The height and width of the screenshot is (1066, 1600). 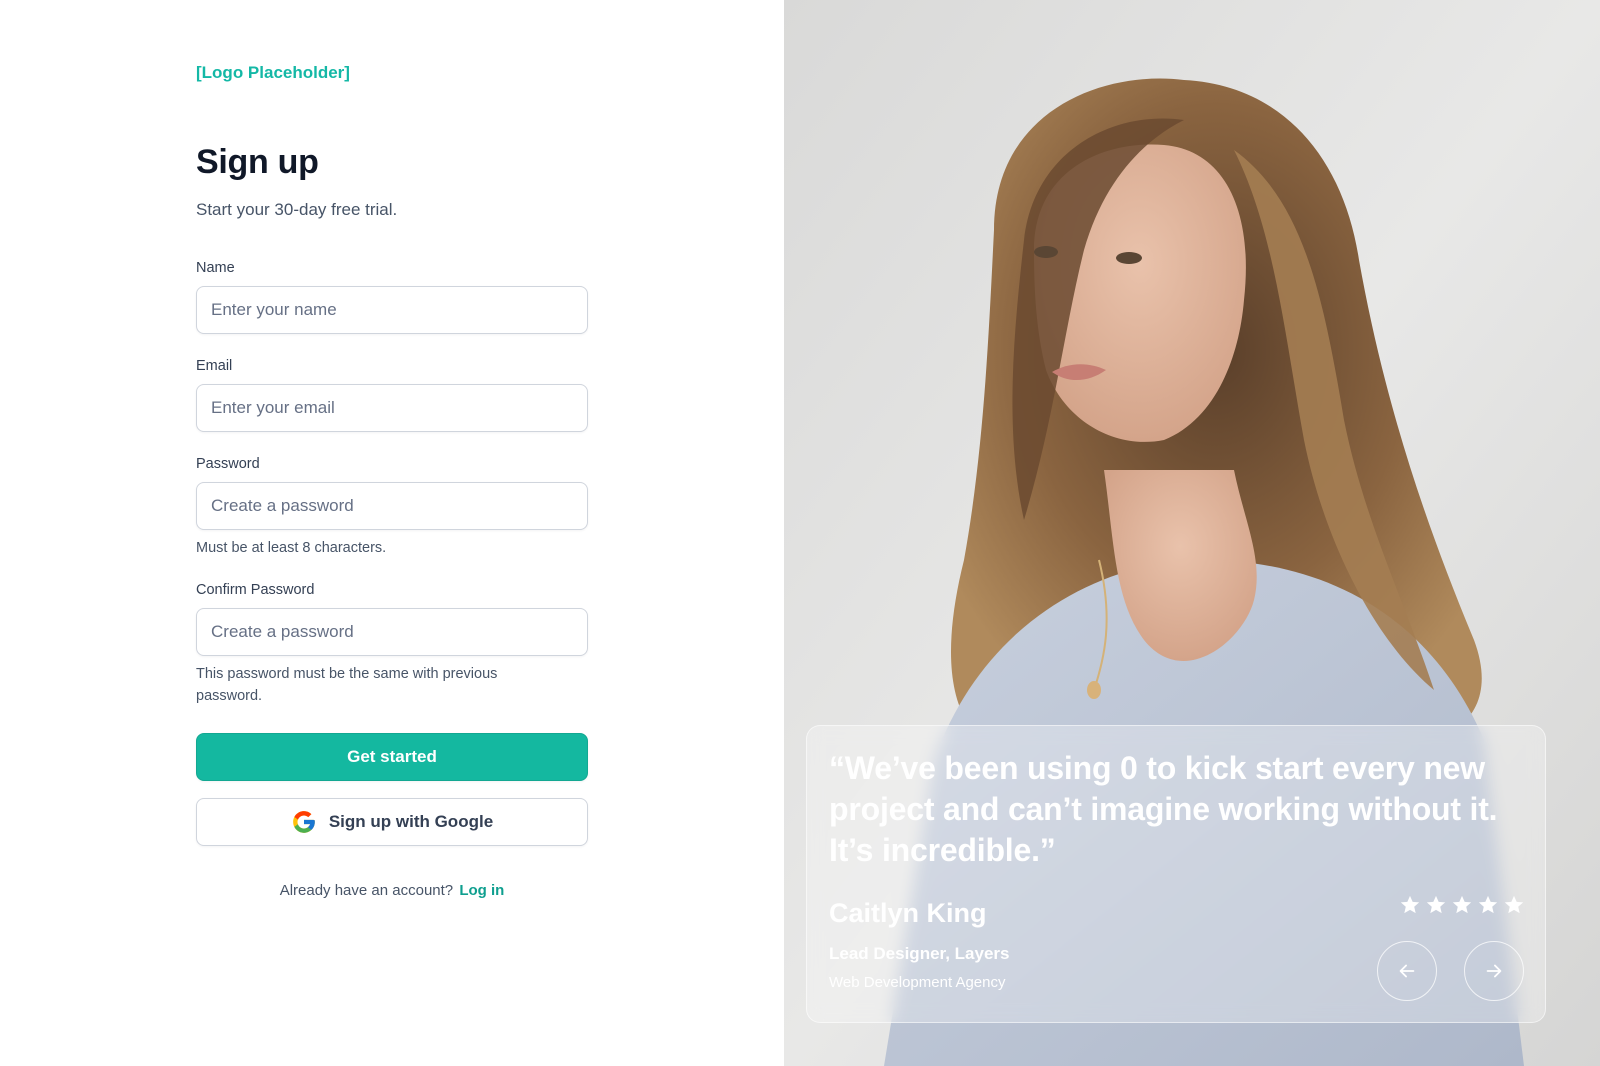 I want to click on google-signup-label: Sign up with Google, so click(x=411, y=821).